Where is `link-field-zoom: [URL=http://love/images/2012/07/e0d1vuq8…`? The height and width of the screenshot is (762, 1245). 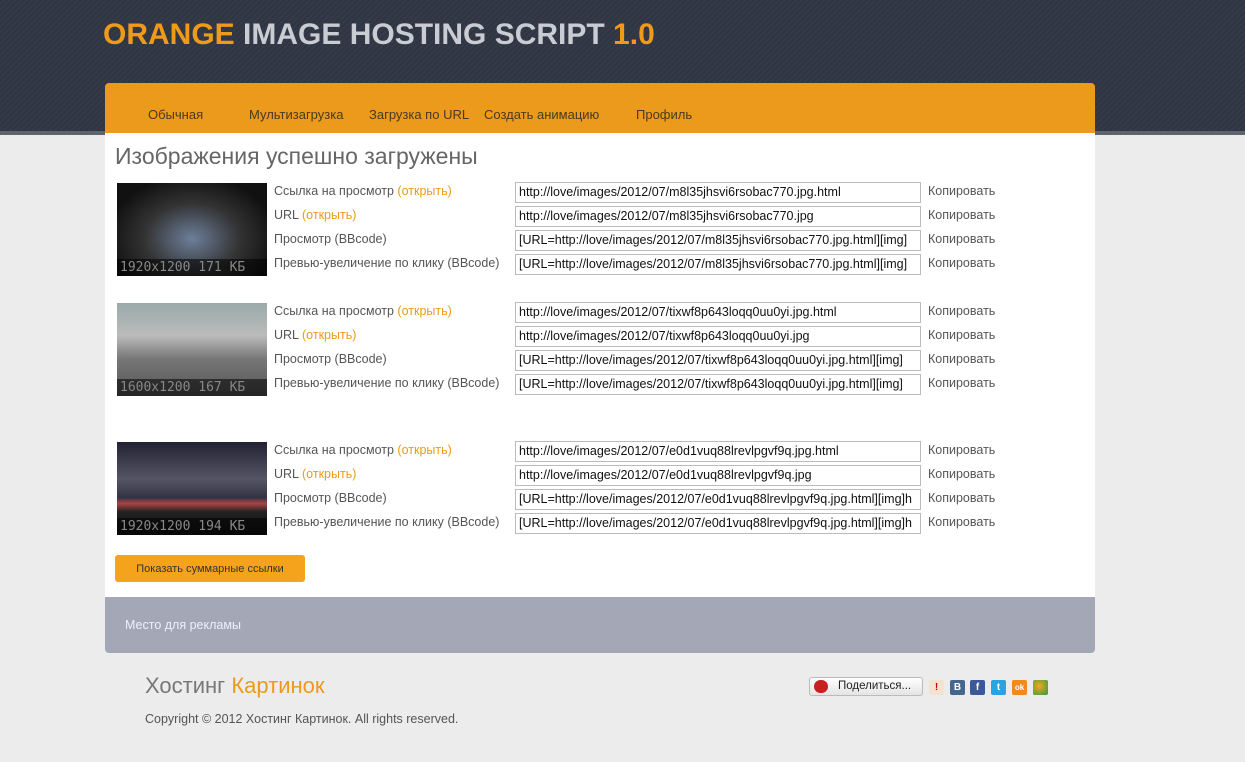
link-field-zoom: [URL=http://love/images/2012/07/e0d1vuq8… is located at coordinates (718, 523).